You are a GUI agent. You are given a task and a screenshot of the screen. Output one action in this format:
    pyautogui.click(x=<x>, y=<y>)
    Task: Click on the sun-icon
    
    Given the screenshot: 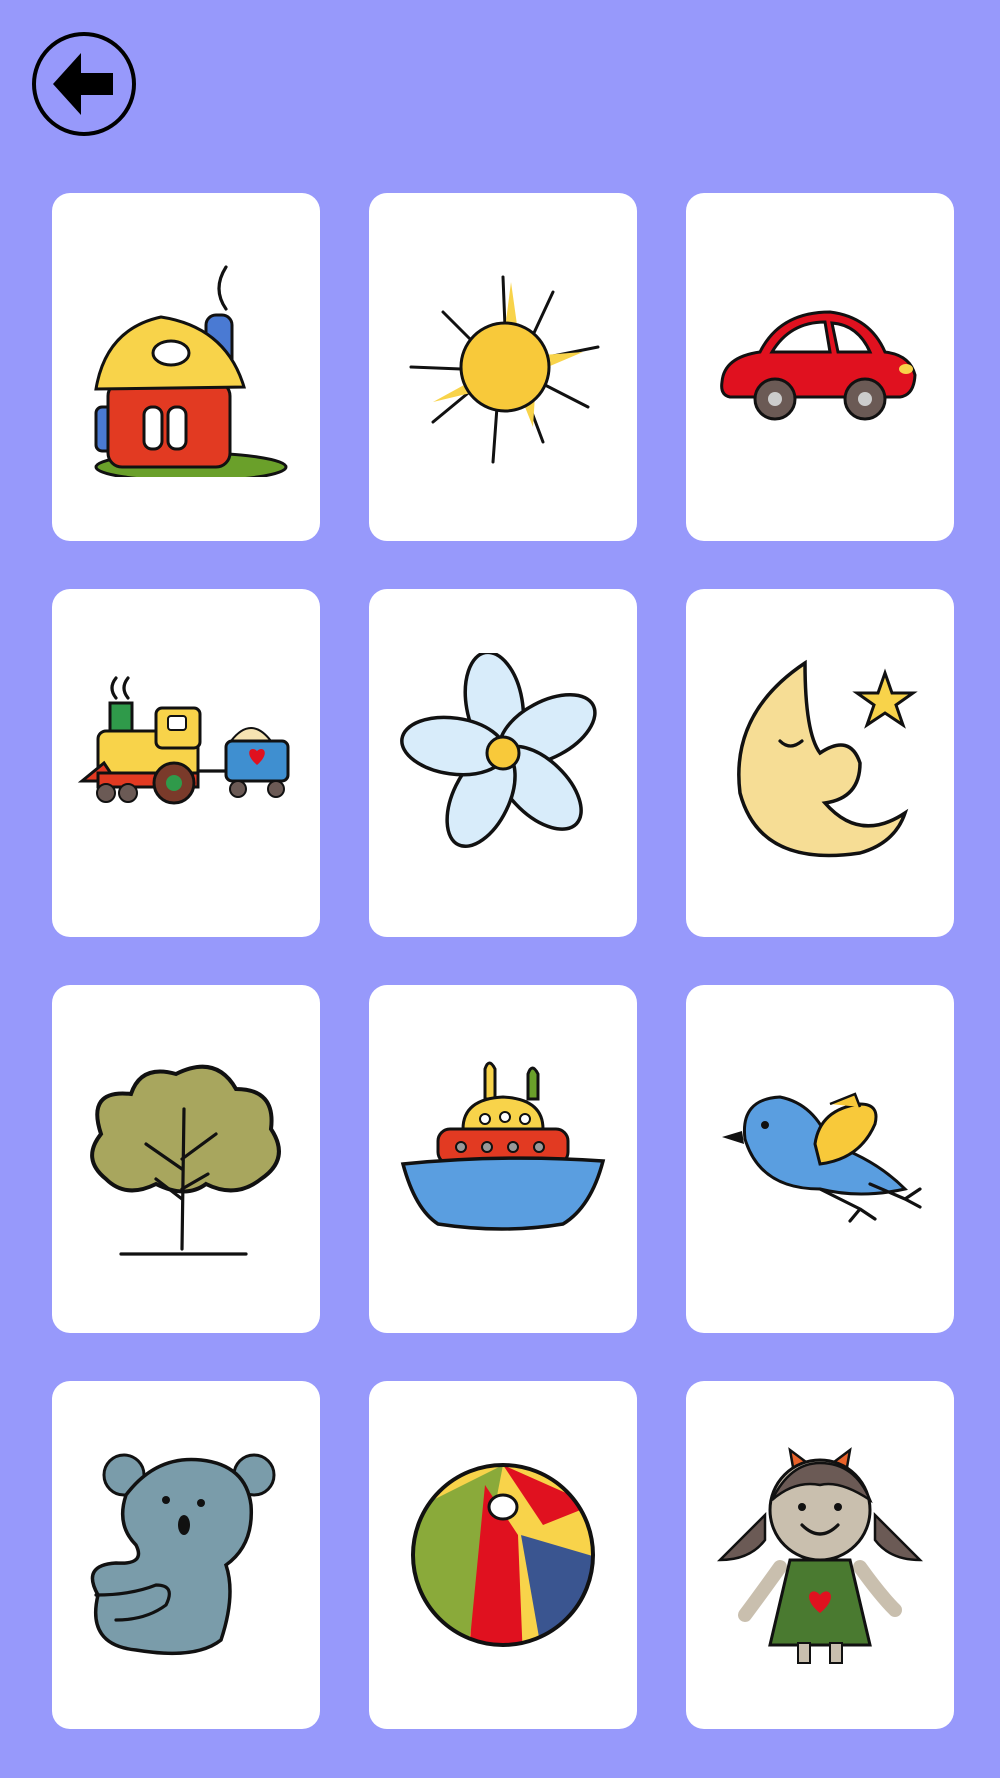 What is the action you would take?
    pyautogui.click(x=504, y=369)
    